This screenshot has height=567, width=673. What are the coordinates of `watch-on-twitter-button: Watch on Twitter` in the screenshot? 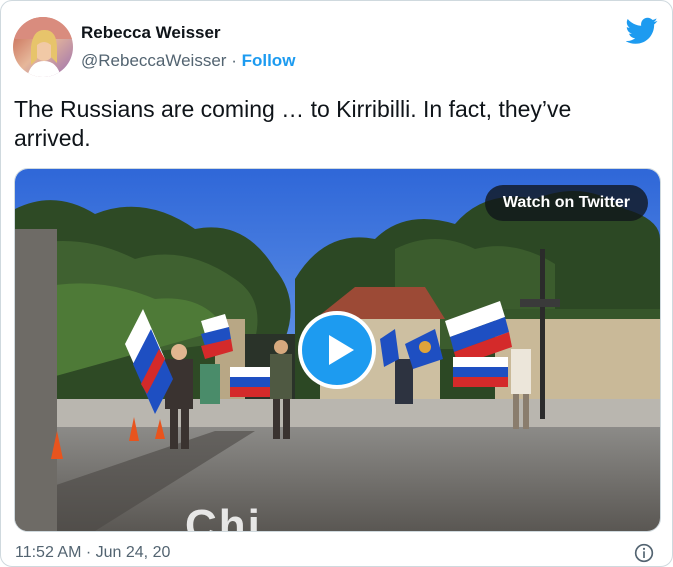 It's located at (566, 203).